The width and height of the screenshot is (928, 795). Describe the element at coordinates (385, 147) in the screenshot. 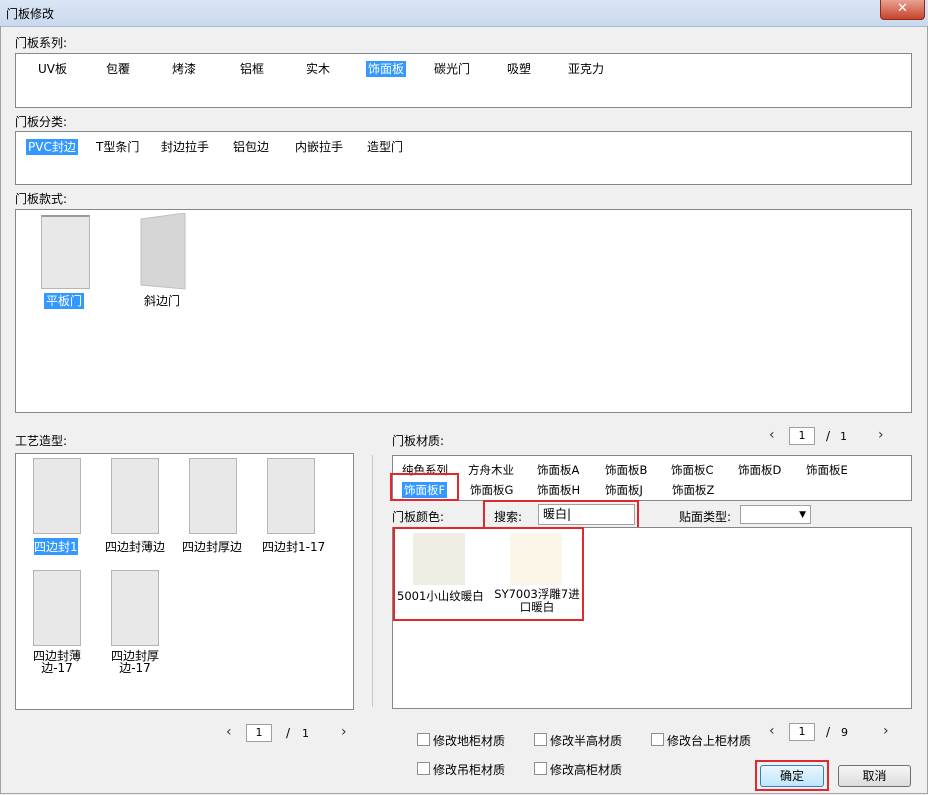

I see `category-item-shaped: 造型门` at that location.